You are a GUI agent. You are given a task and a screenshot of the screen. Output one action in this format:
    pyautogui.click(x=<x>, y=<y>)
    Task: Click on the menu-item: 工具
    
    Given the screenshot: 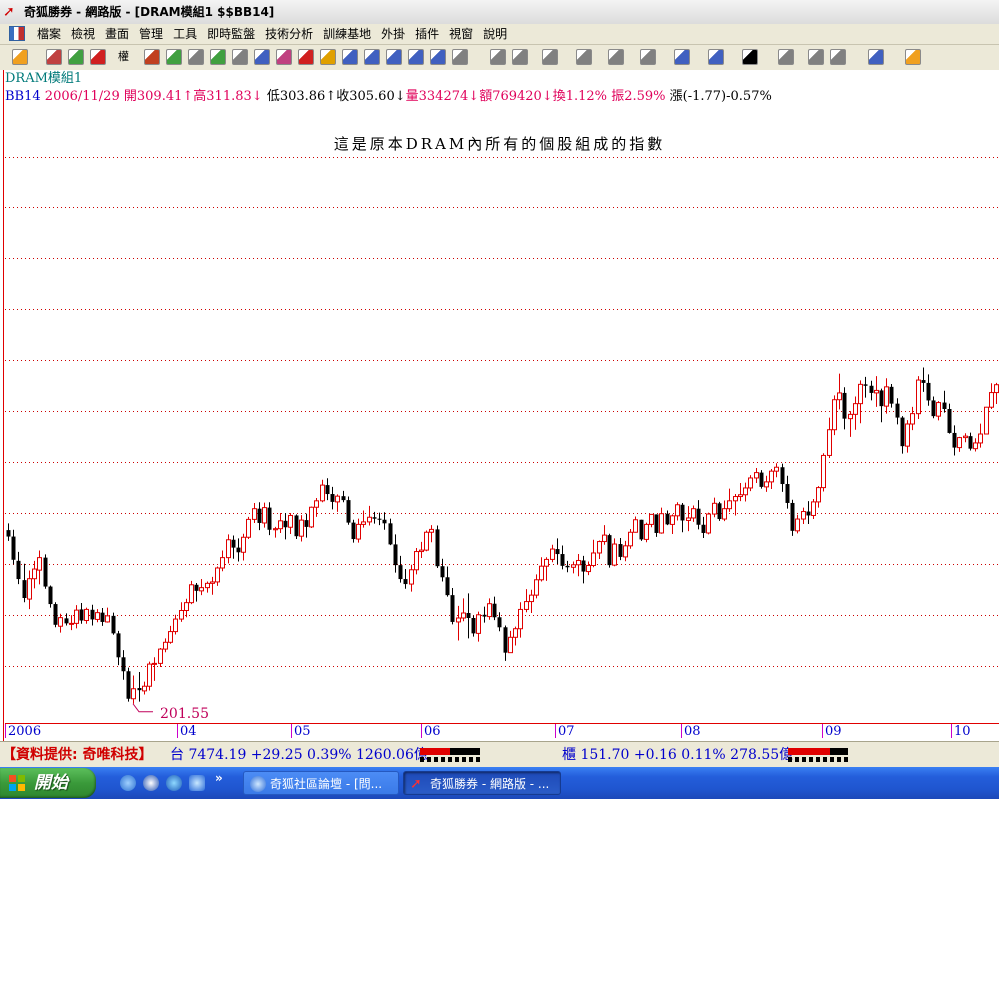 What is the action you would take?
    pyautogui.click(x=188, y=34)
    